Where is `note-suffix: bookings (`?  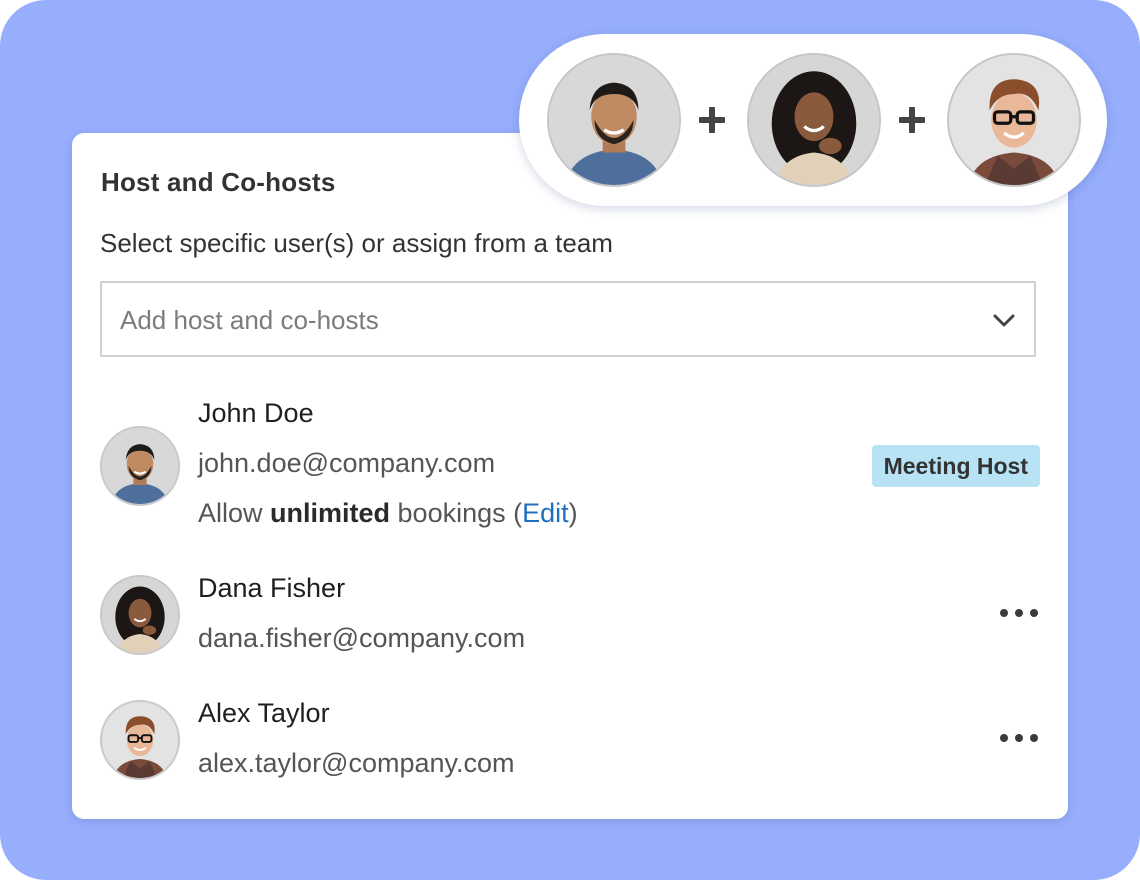
note-suffix: bookings ( is located at coordinates (456, 513).